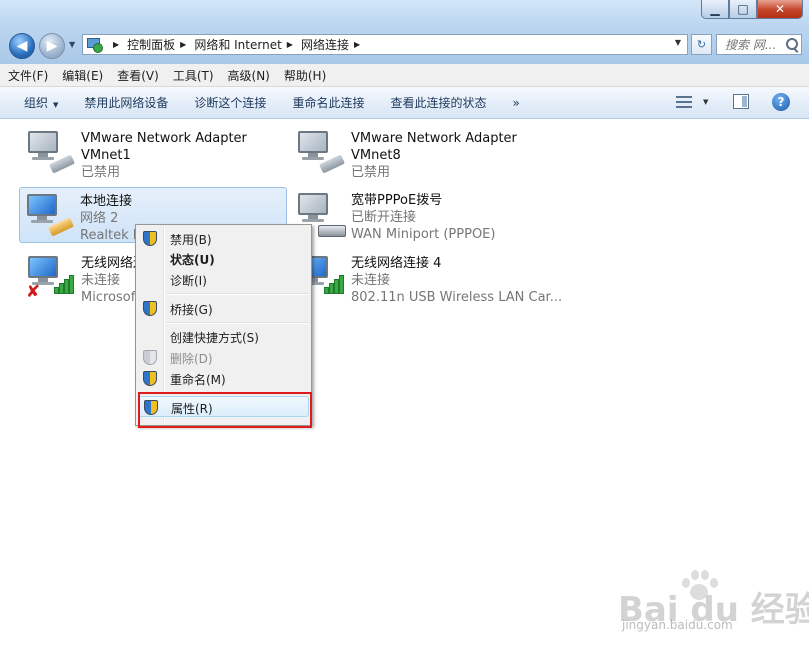 The image size is (809, 654). Describe the element at coordinates (423, 234) in the screenshot. I see `connection-device: WAN Miniport (PPPOE)` at that location.